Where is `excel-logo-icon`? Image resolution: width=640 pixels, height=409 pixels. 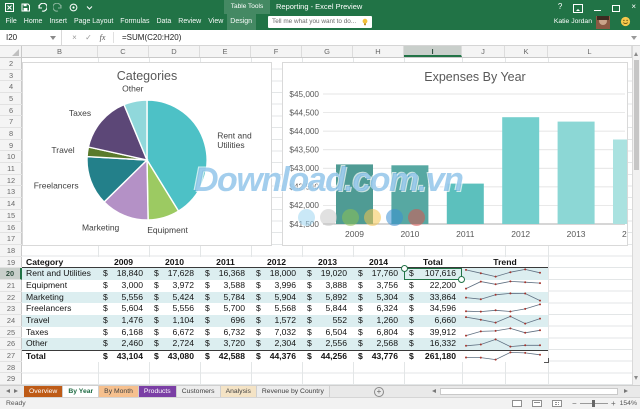
excel-logo-icon is located at coordinates (9, 7).